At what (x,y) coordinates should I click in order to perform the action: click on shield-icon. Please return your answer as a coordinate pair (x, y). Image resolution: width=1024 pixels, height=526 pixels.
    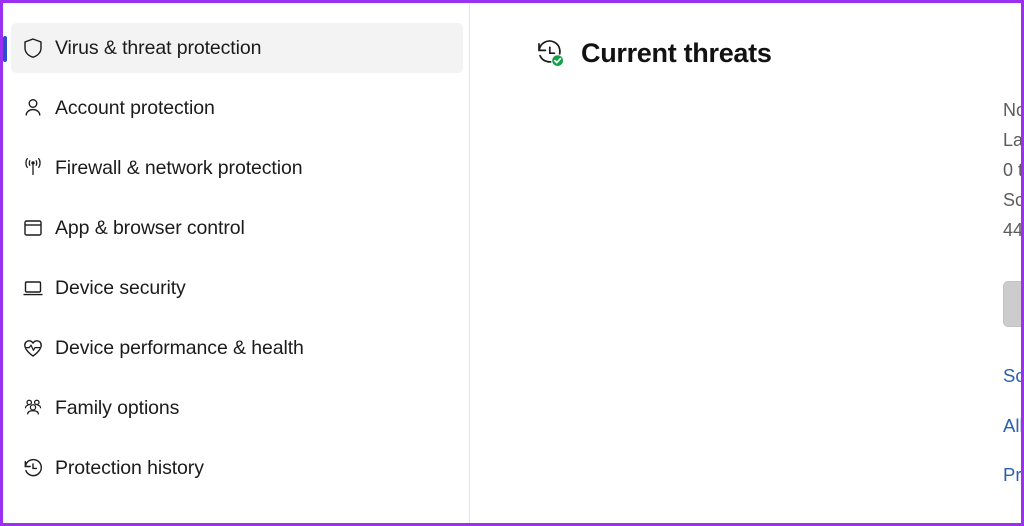
    Looking at the image, I should click on (33, 48).